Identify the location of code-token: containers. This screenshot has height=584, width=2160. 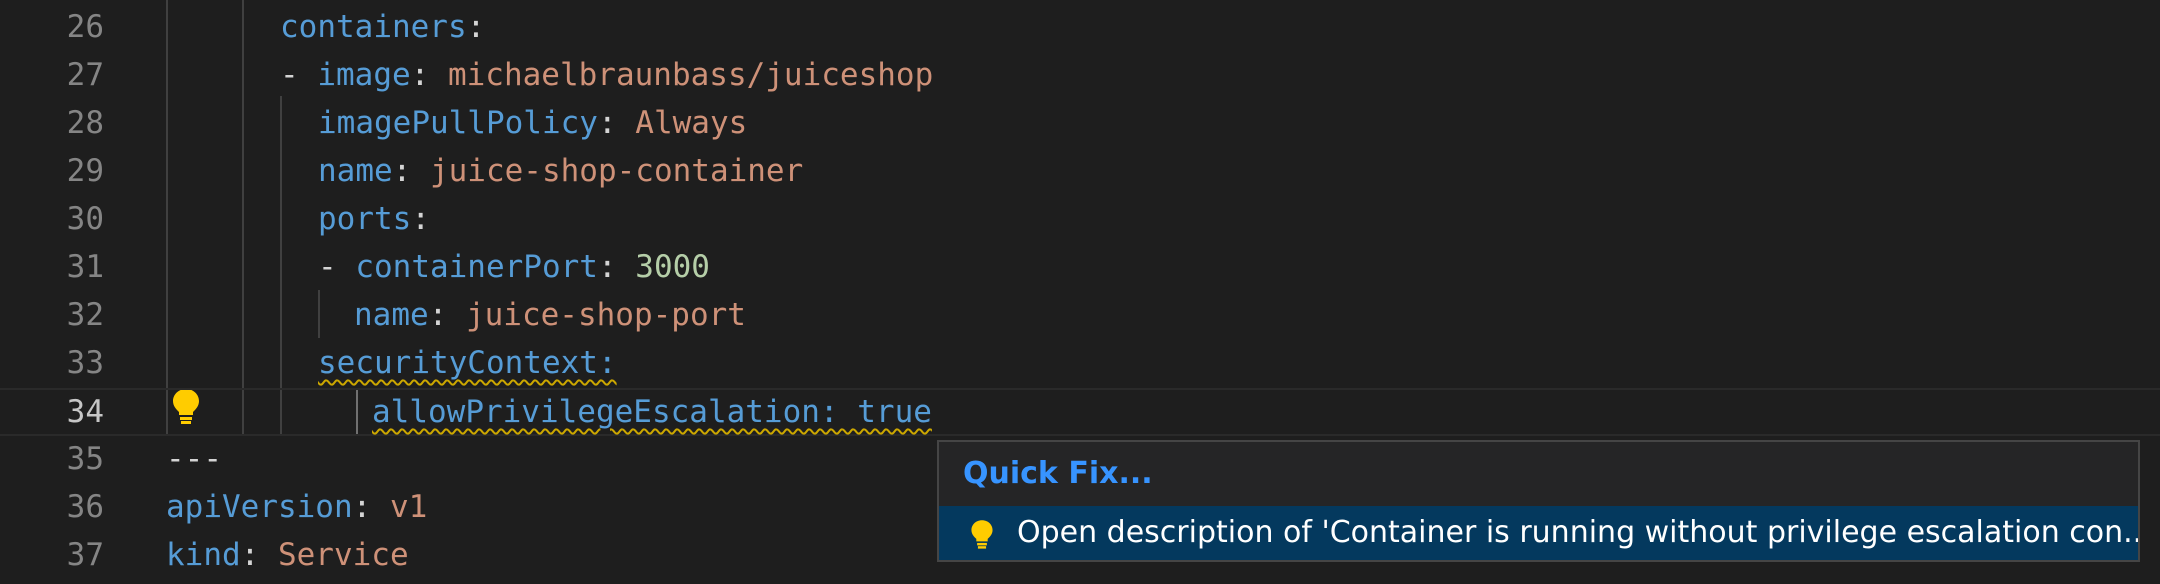
(373, 27).